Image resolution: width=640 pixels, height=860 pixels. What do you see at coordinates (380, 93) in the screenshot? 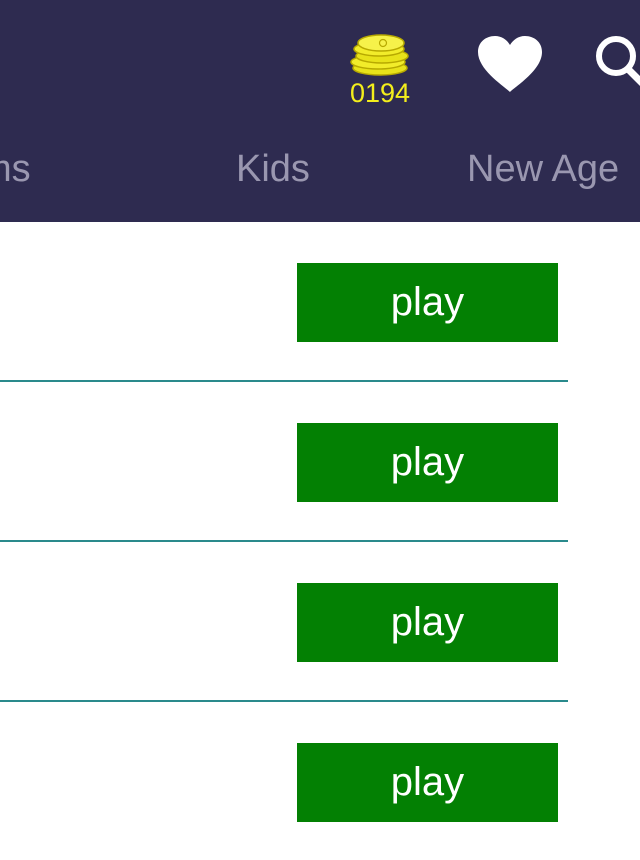
I see `coin-count: 0194` at bounding box center [380, 93].